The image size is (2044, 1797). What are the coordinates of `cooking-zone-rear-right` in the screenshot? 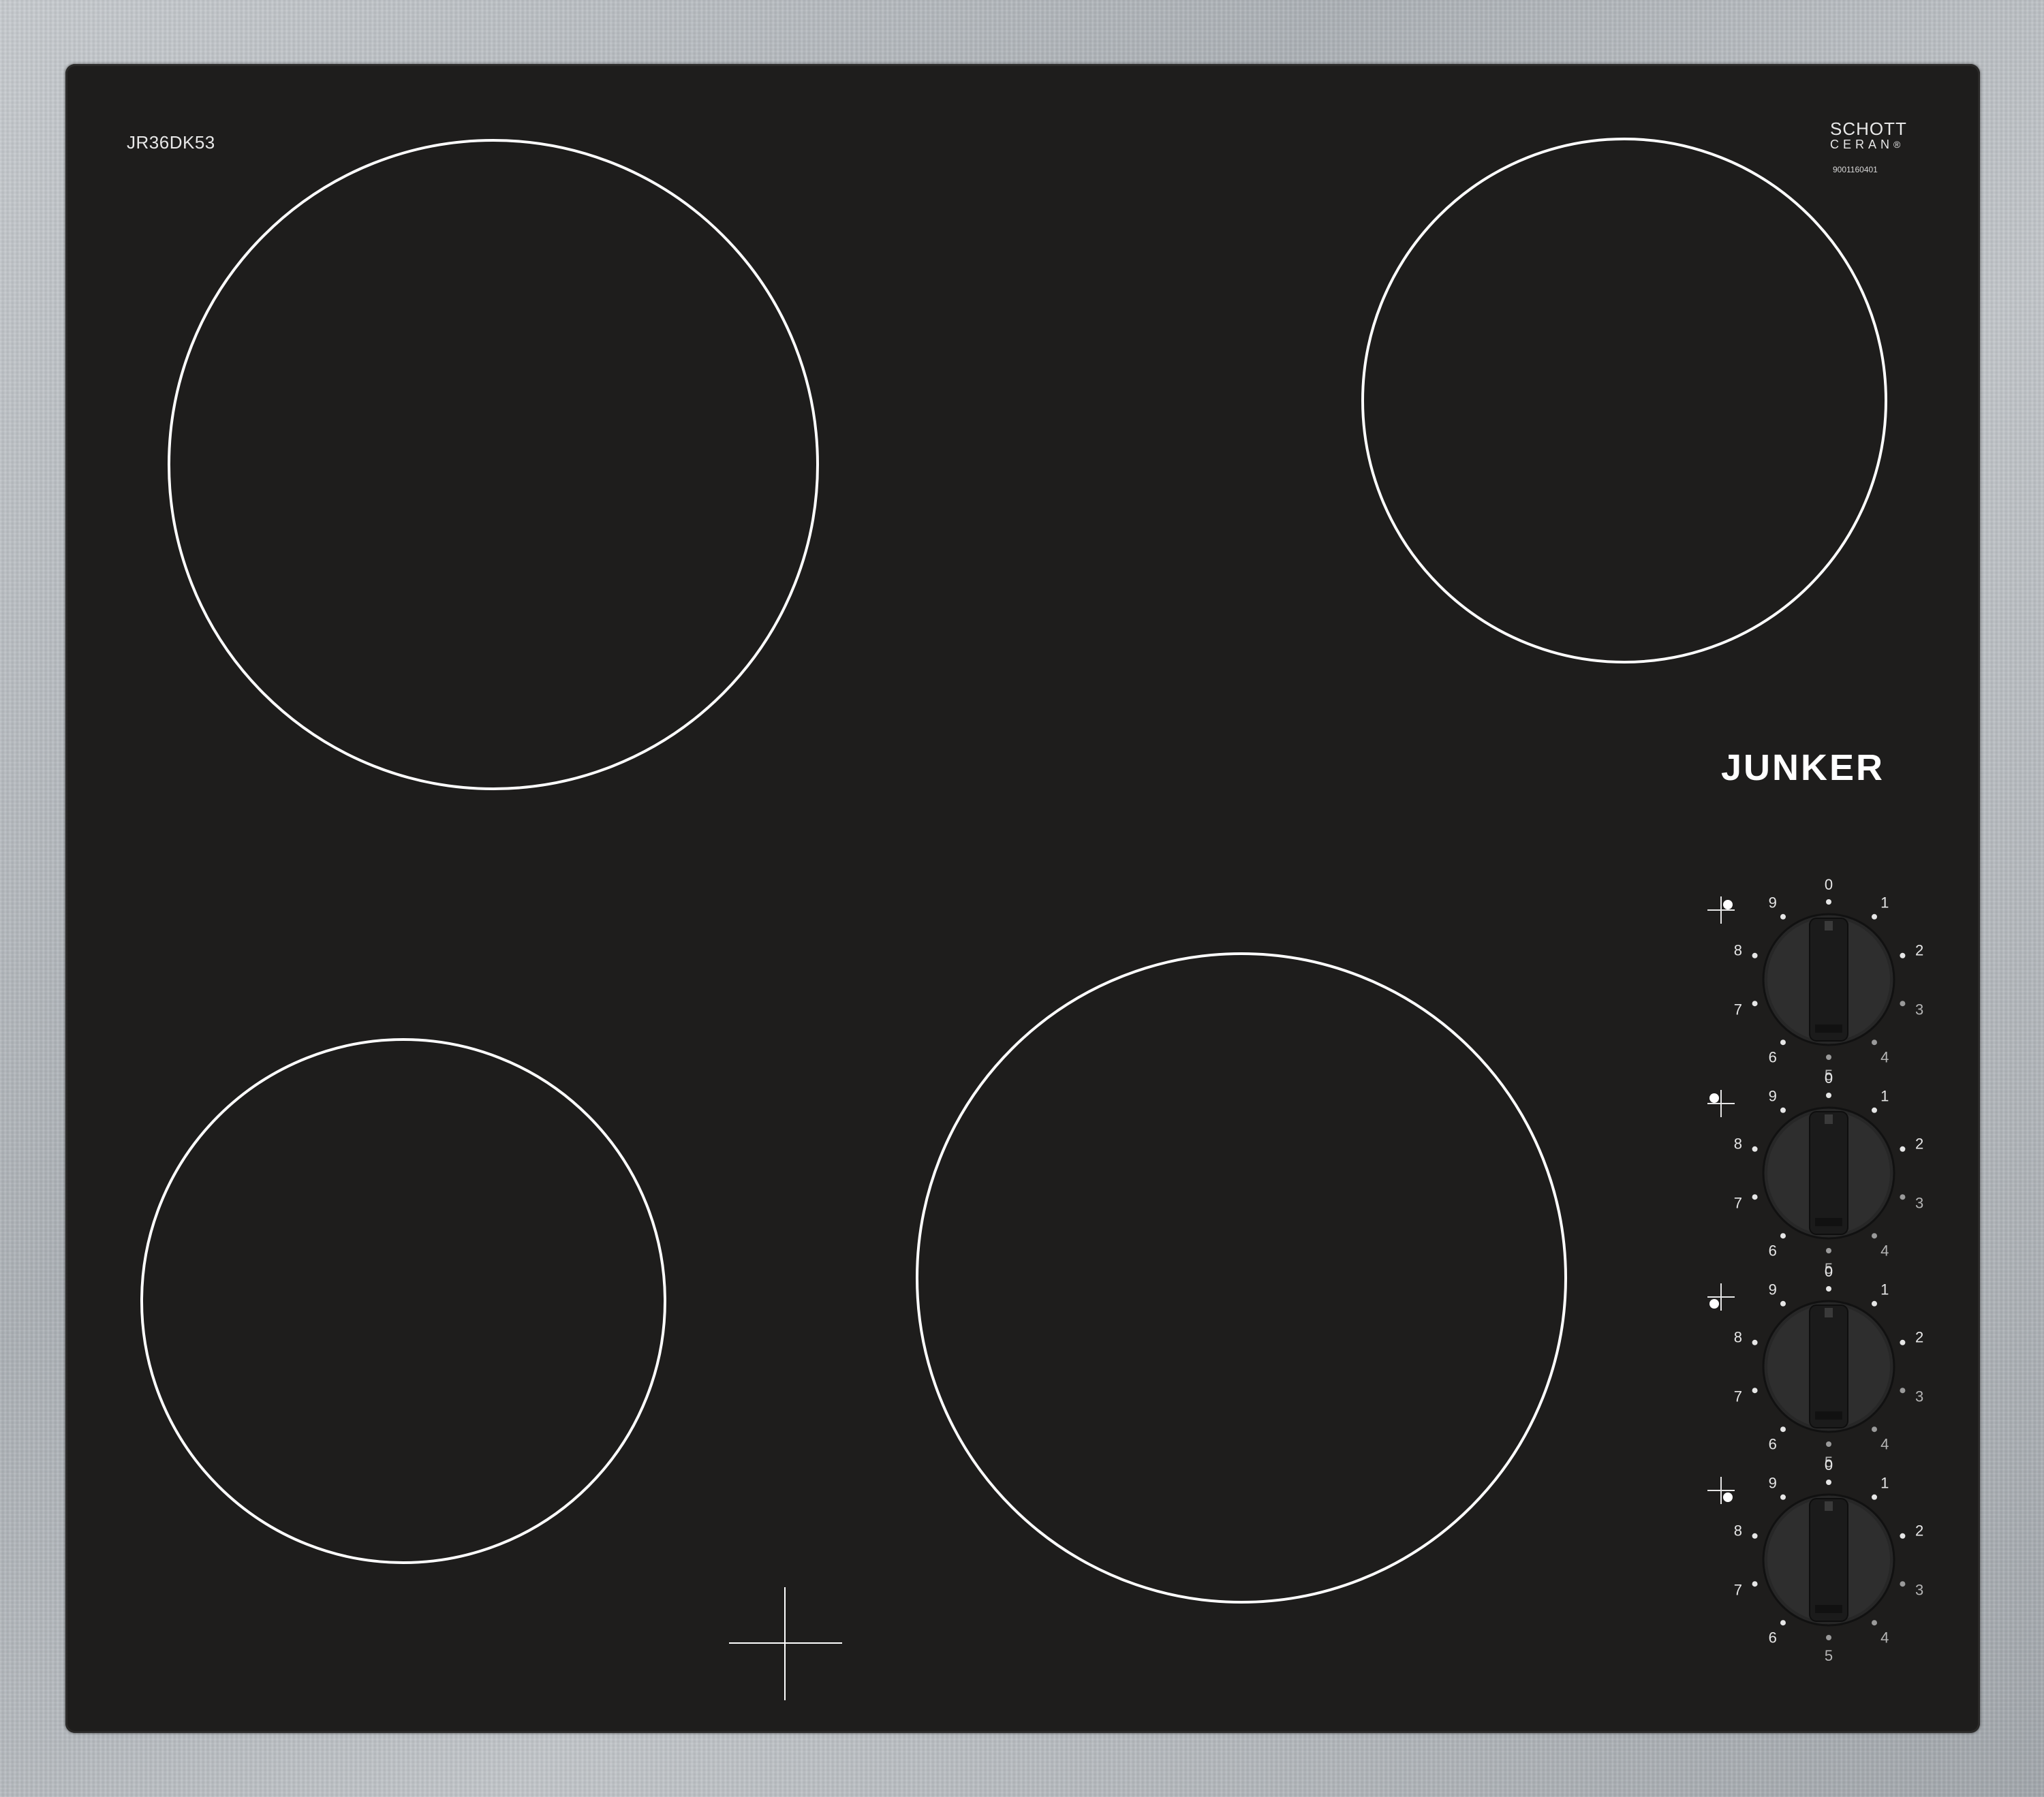 It's located at (1624, 400).